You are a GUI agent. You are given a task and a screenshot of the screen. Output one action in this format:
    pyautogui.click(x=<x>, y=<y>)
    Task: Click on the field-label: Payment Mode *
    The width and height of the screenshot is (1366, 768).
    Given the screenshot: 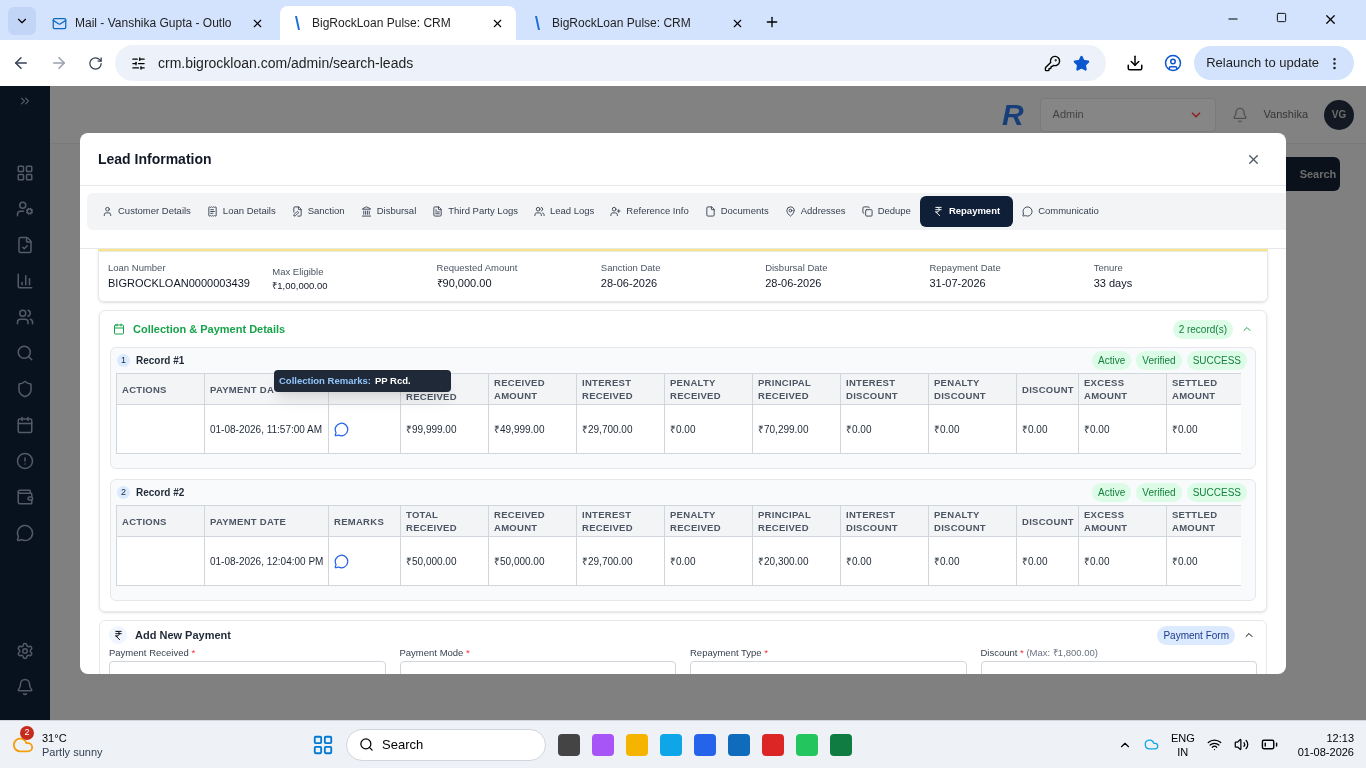 What is the action you would take?
    pyautogui.click(x=435, y=653)
    